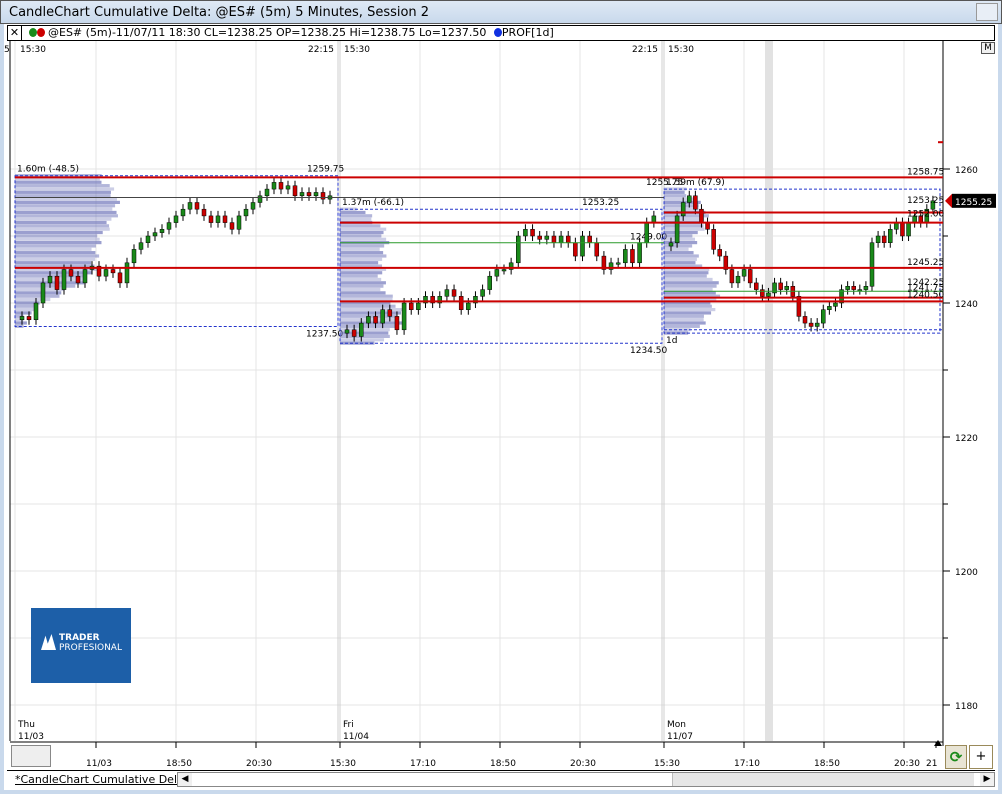 Image resolution: width=1002 pixels, height=794 pixels. What do you see at coordinates (948, 200) in the screenshot?
I see `price-marker-icon` at bounding box center [948, 200].